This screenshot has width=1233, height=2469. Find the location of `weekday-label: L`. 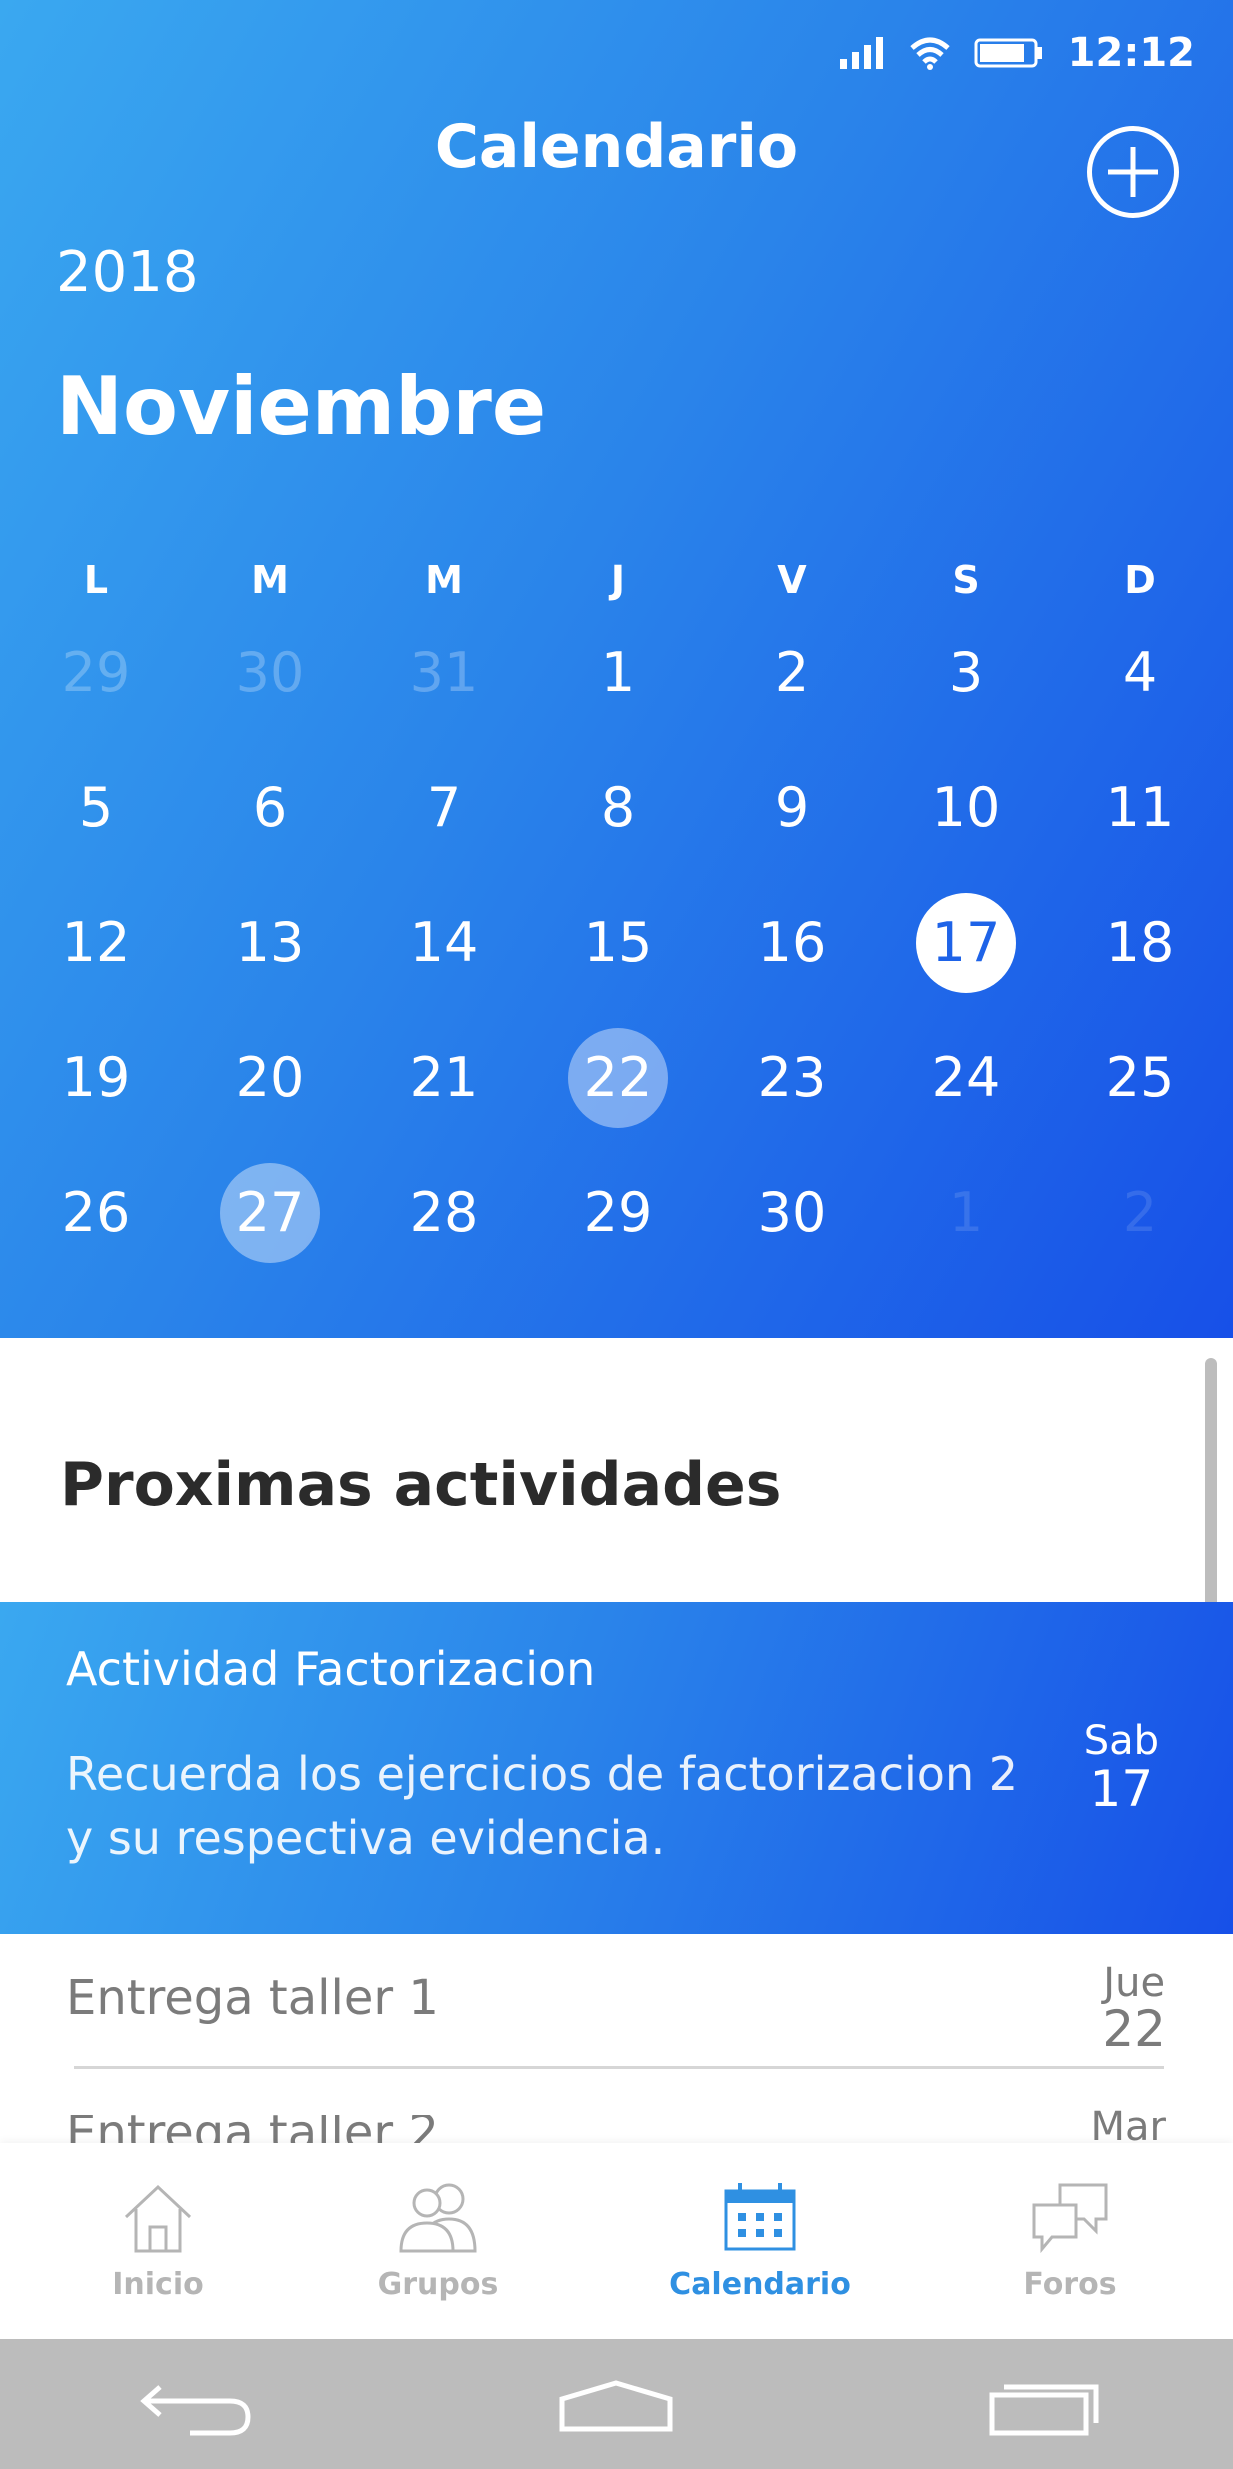

weekday-label: L is located at coordinates (96, 580).